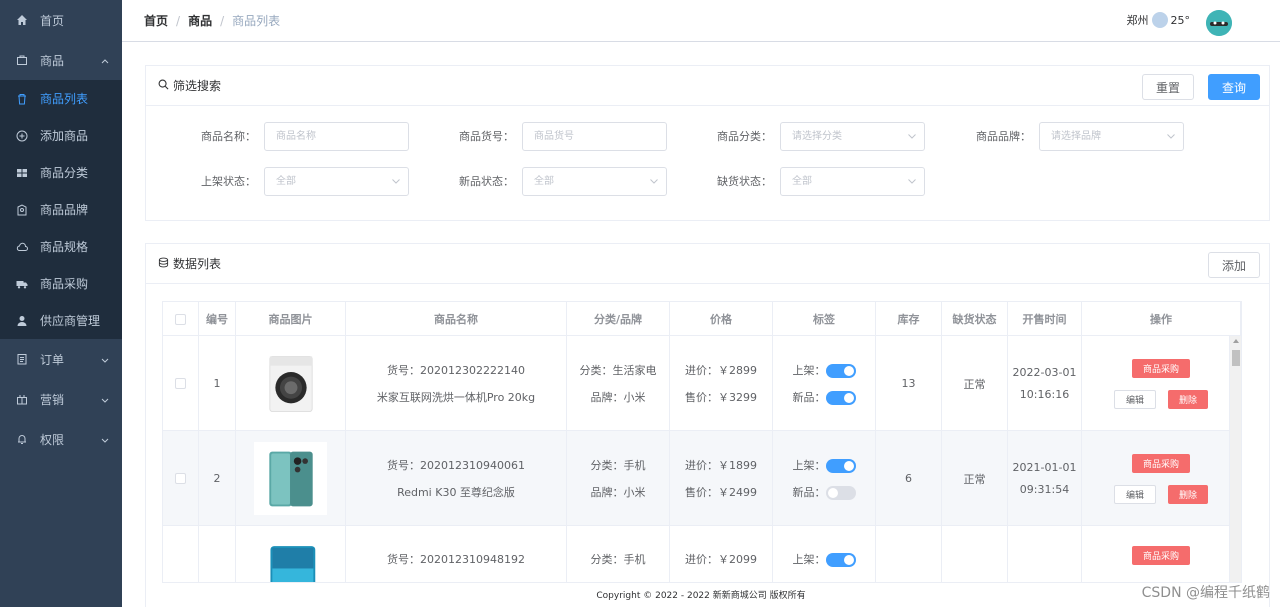  What do you see at coordinates (61, 439) in the screenshot?
I see `sidebar-item-permission: 权限` at bounding box center [61, 439].